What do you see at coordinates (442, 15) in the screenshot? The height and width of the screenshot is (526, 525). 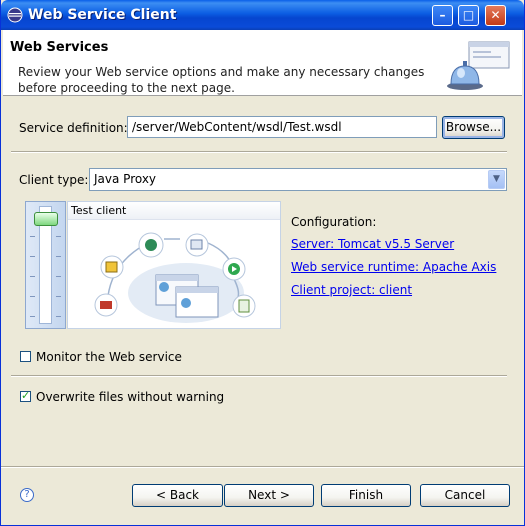 I see `minimize-button: –` at bounding box center [442, 15].